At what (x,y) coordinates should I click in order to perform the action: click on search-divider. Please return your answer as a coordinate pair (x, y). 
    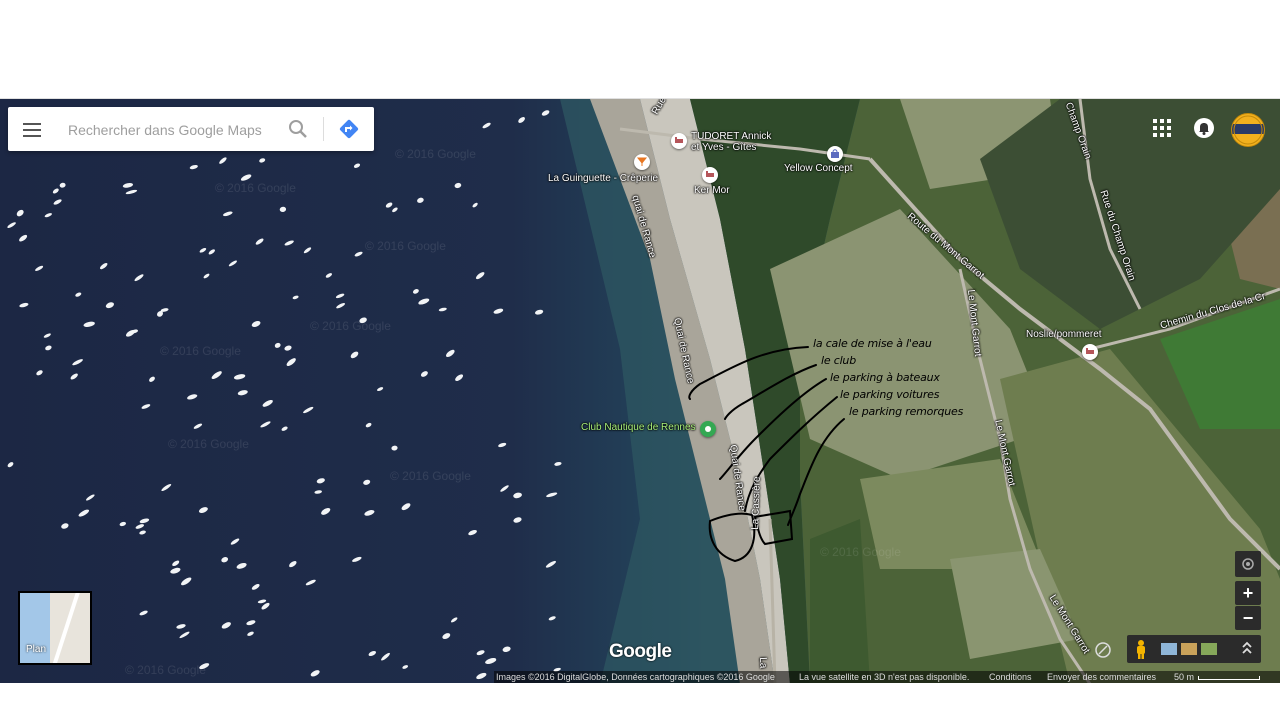
    Looking at the image, I should click on (323, 129).